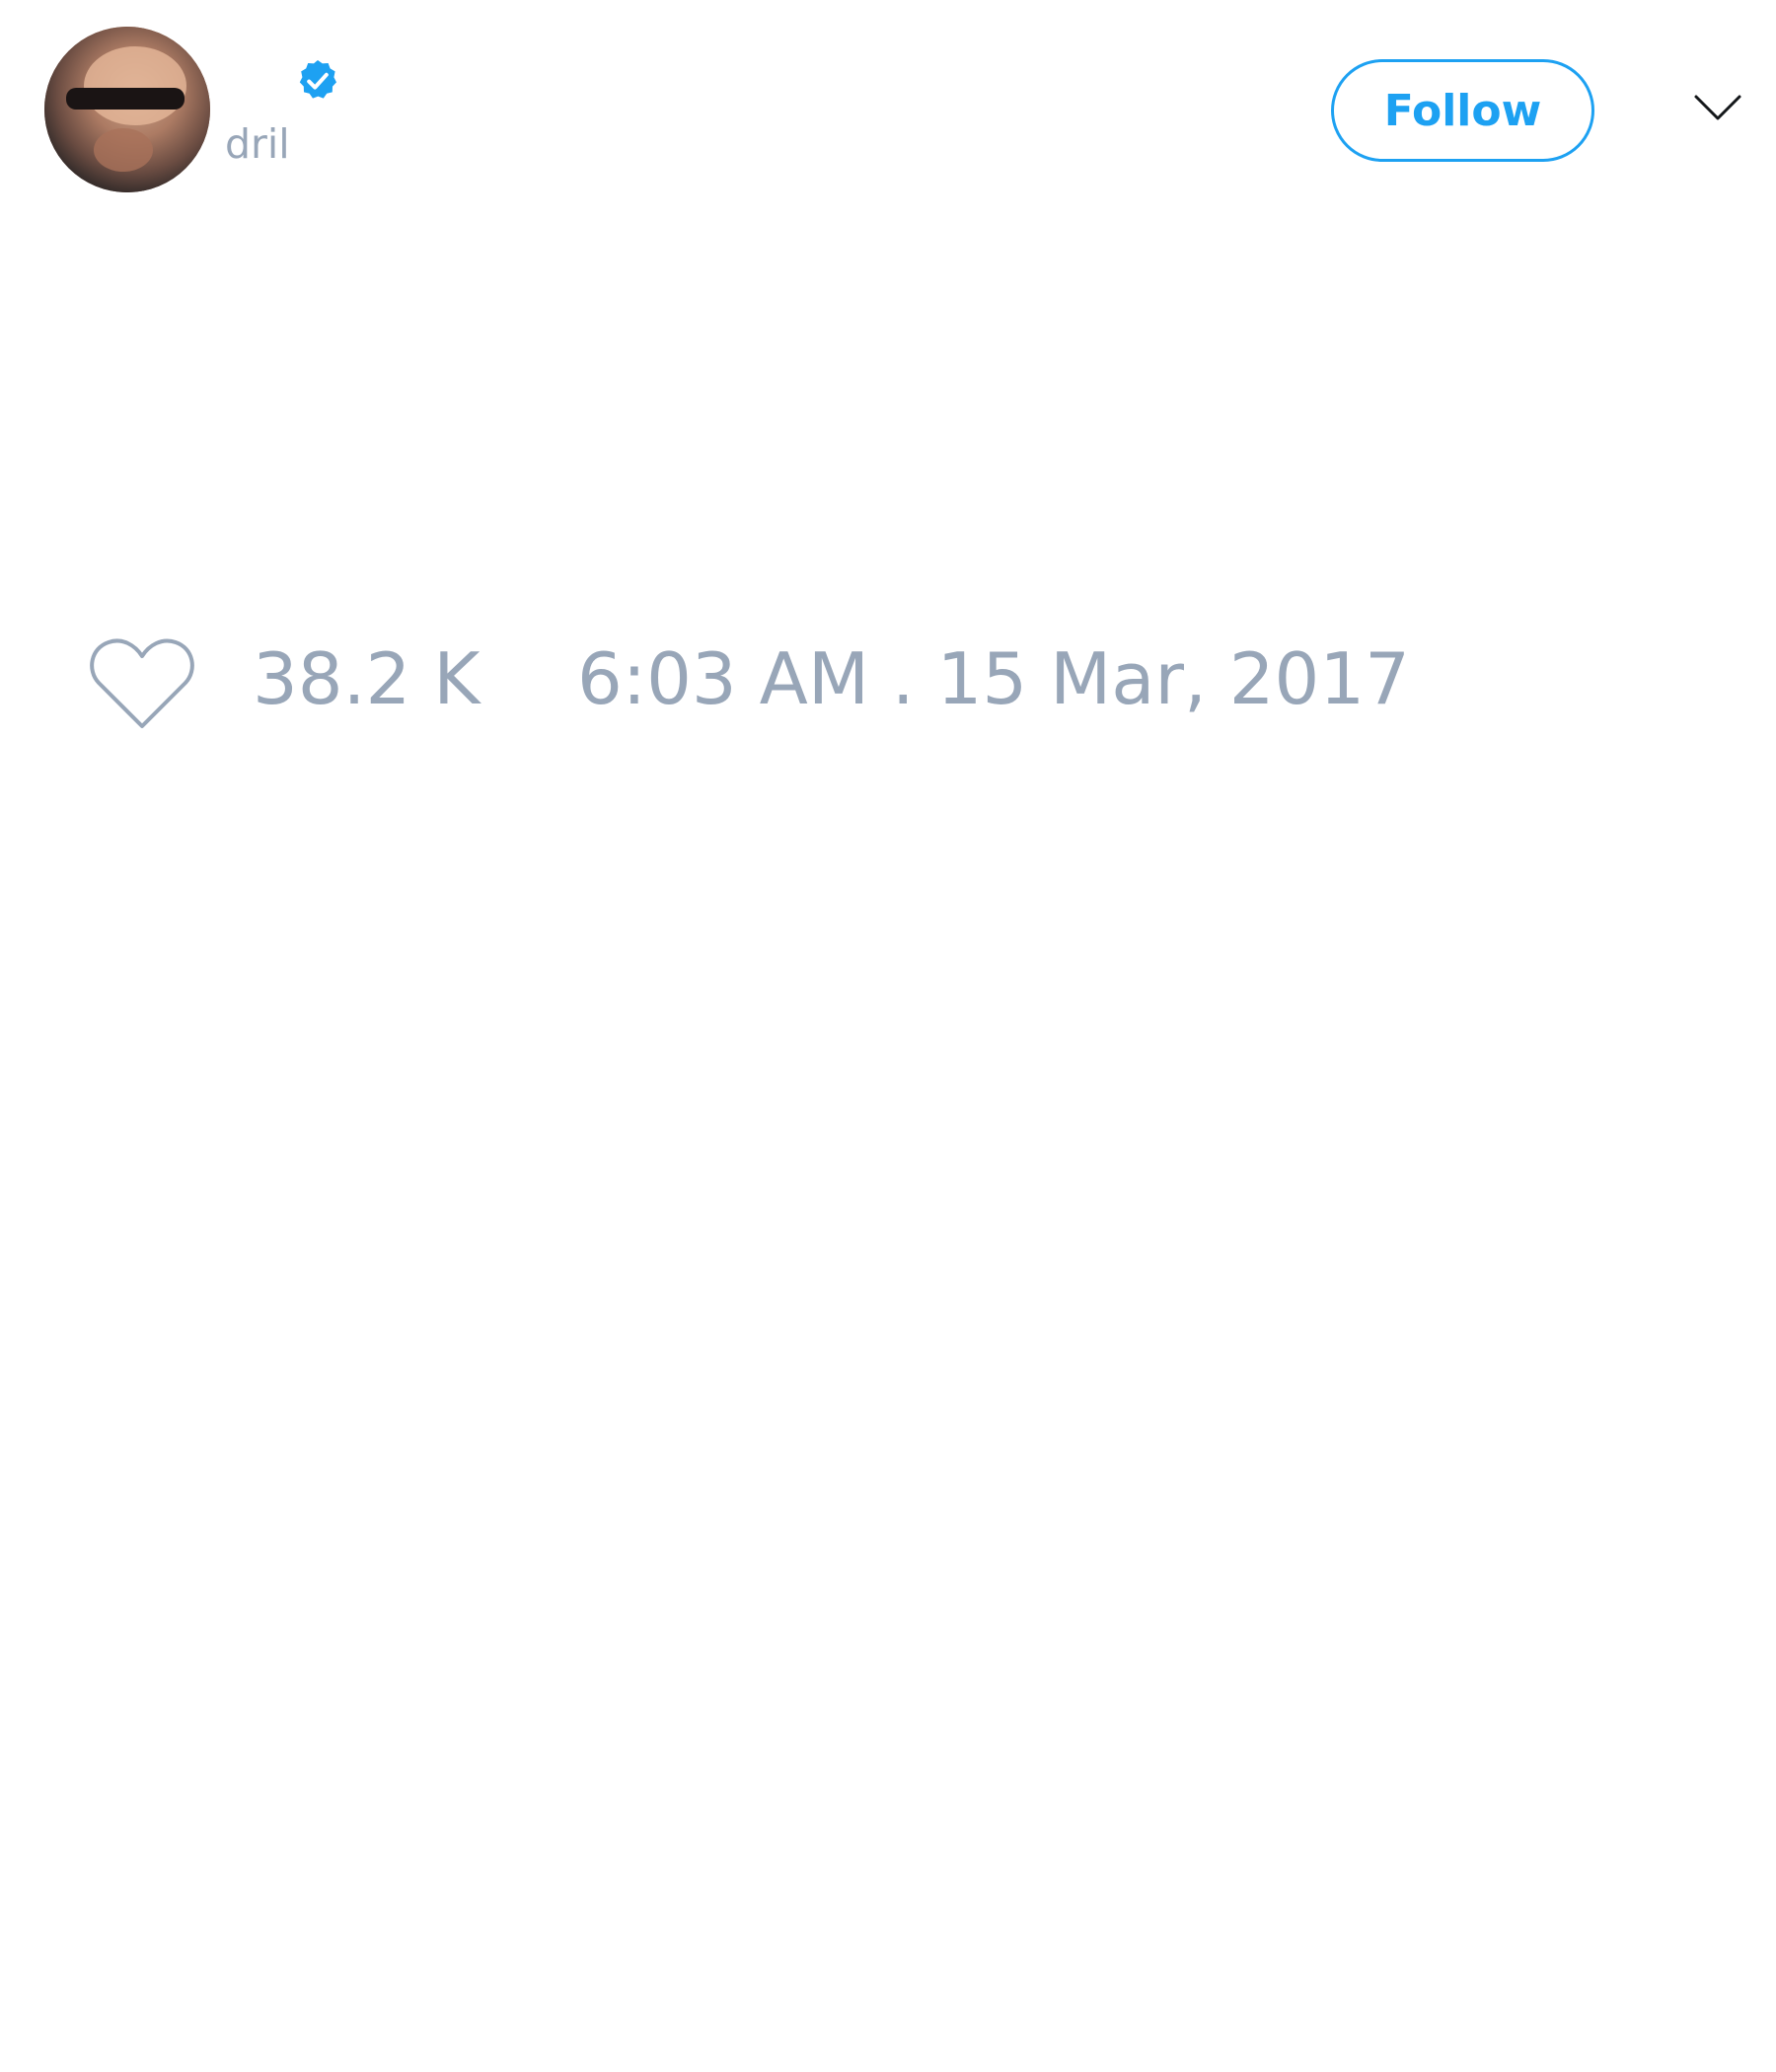  Describe the element at coordinates (257, 144) in the screenshot. I see `author-handle: dril` at that location.